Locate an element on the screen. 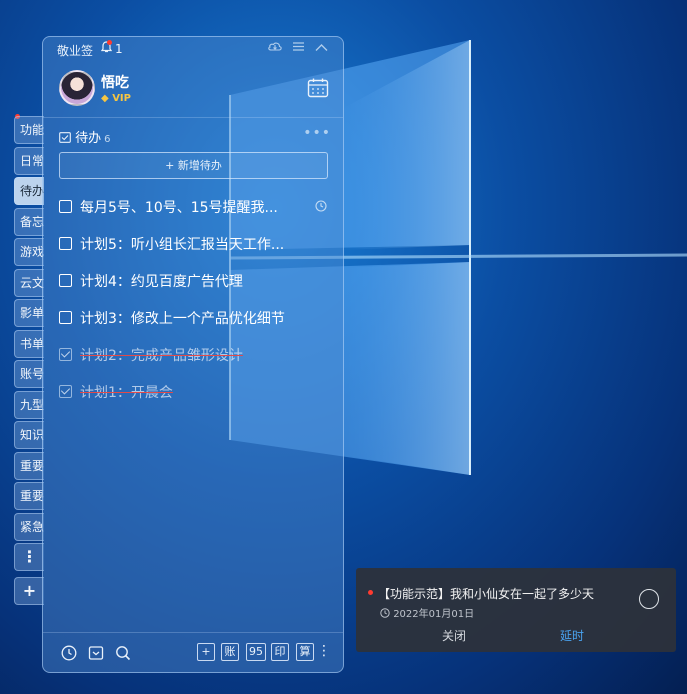 The image size is (687, 694). side-tabs-add-button: + is located at coordinates (29, 591).